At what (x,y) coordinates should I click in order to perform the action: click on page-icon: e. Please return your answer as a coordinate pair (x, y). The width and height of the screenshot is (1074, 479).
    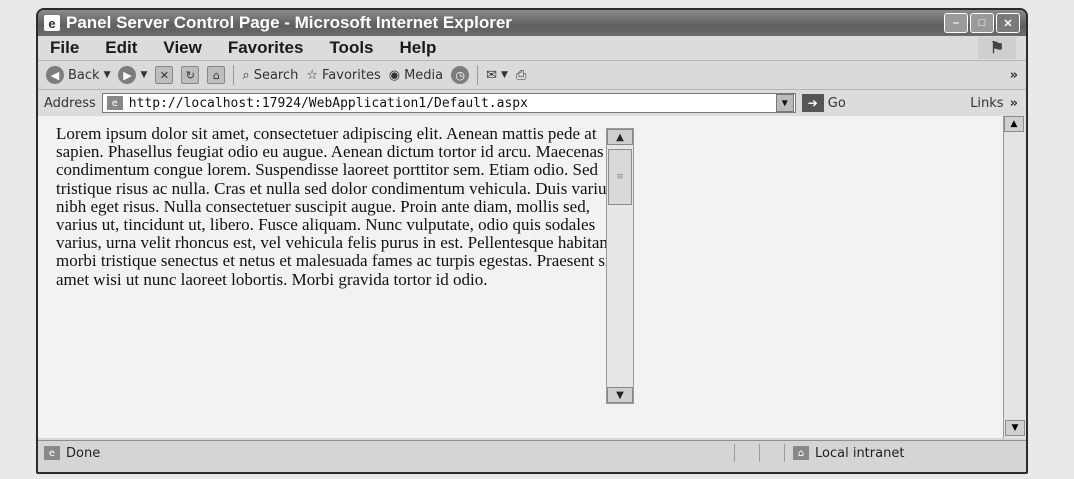
    Looking at the image, I should click on (114, 103).